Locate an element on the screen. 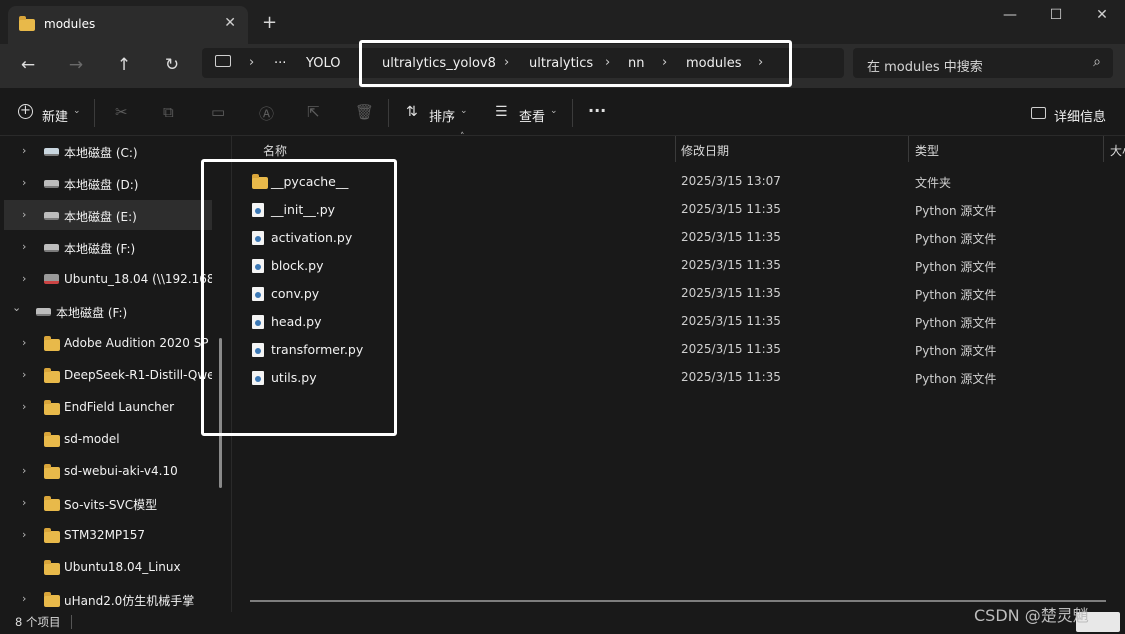 This screenshot has width=1125, height=634. sort-icon: ⇅ is located at coordinates (412, 112).